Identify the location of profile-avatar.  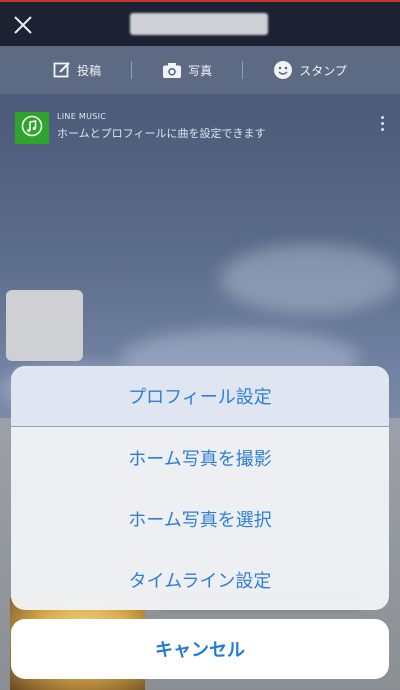
(44, 325).